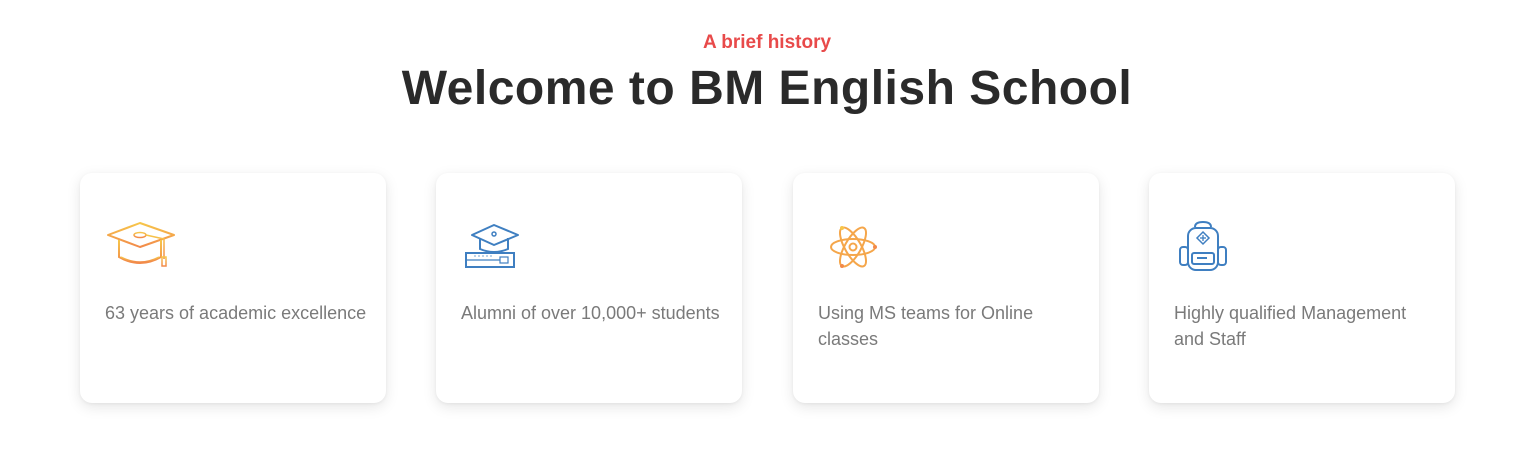 The height and width of the screenshot is (467, 1517). What do you see at coordinates (853, 247) in the screenshot?
I see `atom-icon` at bounding box center [853, 247].